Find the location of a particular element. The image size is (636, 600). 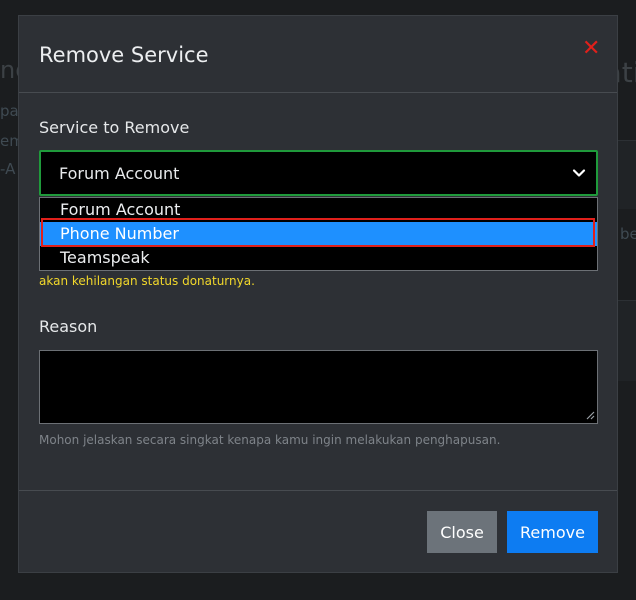

modal-footer: Close Remove is located at coordinates (318, 531).